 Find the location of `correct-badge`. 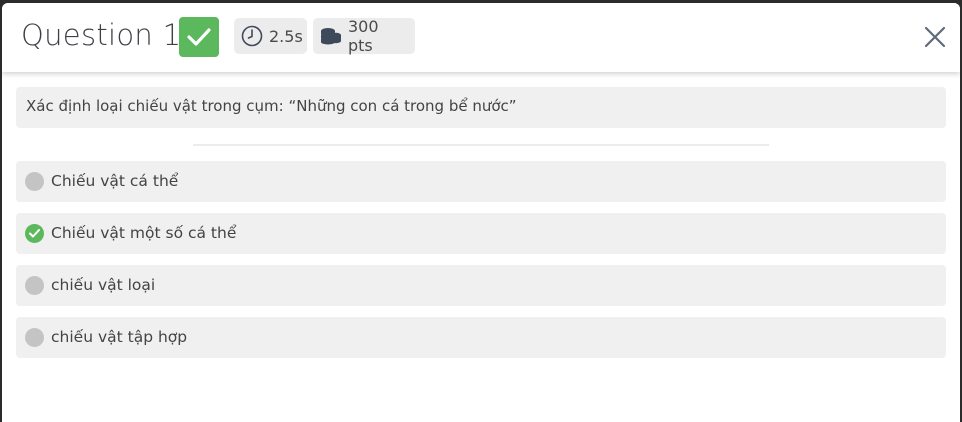

correct-badge is located at coordinates (199, 37).